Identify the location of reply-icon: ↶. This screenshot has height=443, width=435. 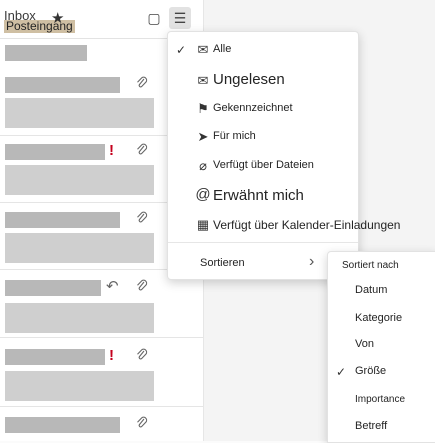
(112, 286).